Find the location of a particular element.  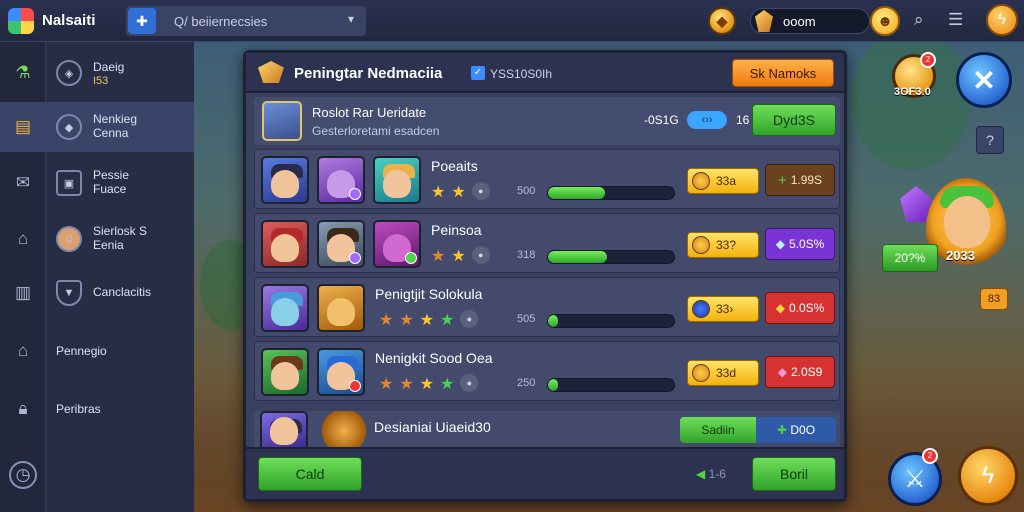

sidebar-item-6: 🔒︎ Peribras is located at coordinates (97, 409).